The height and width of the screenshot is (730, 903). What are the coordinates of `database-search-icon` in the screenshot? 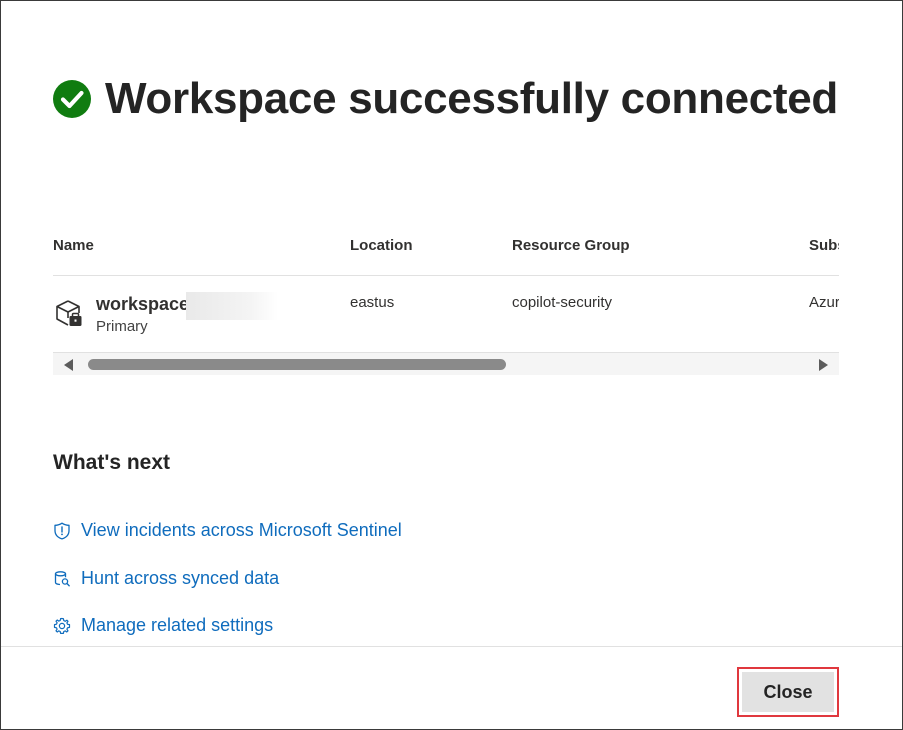 It's located at (62, 578).